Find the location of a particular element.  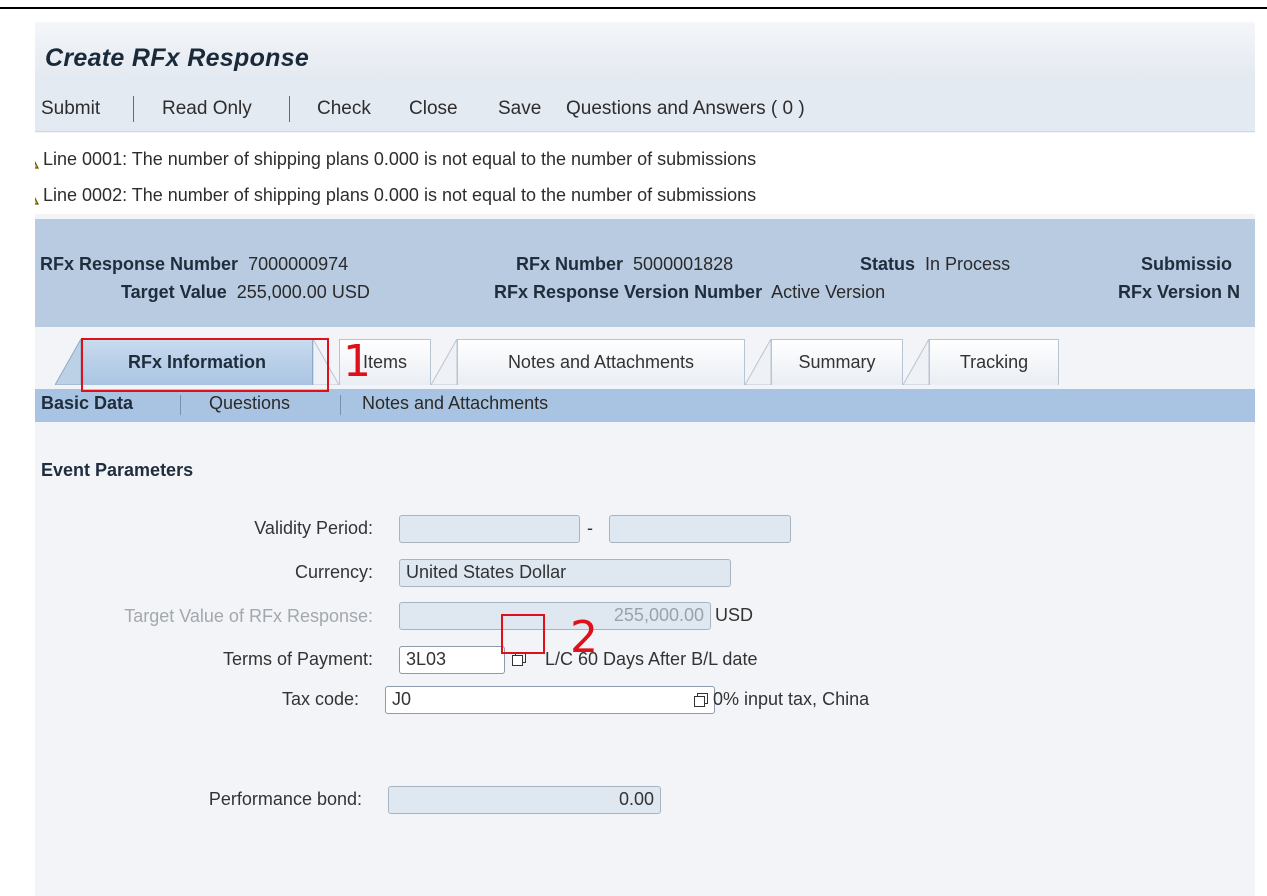

target-value-field: Target Value 255,000.00 USD is located at coordinates (245, 292).